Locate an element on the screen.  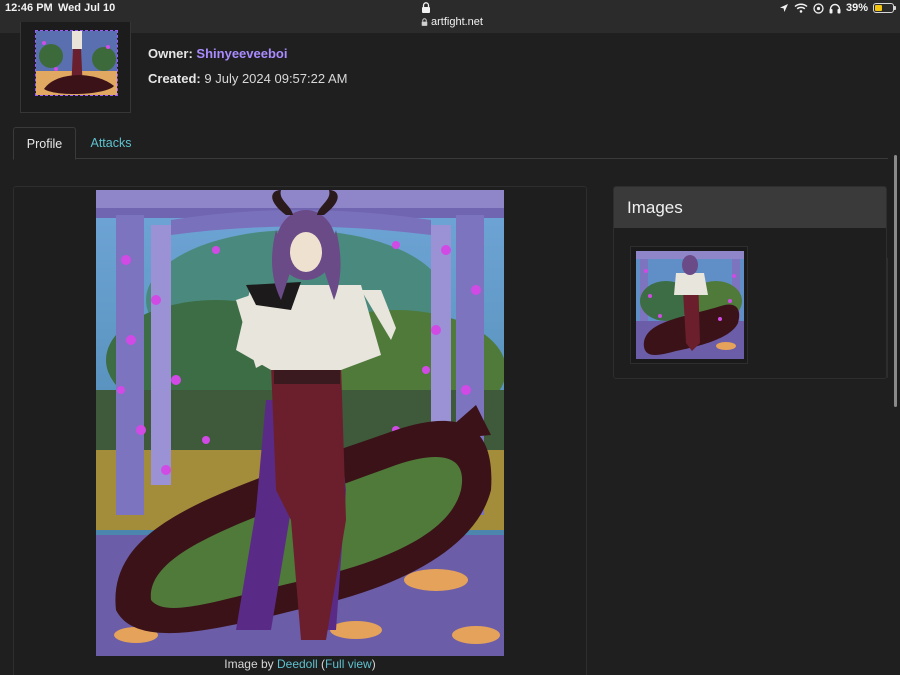
status-bar: 12:46 PM Wed Jul 10 artfight.net 39% is located at coordinates (450, 16).